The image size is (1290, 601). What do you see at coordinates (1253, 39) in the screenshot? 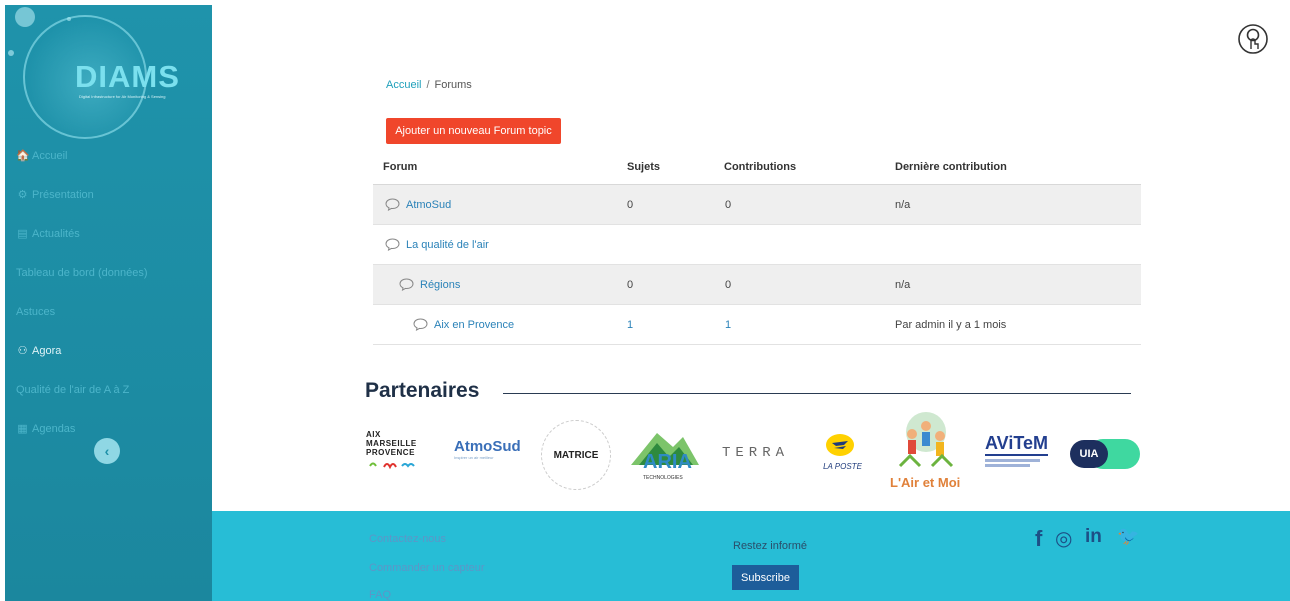
I see `user-account-icon` at bounding box center [1253, 39].